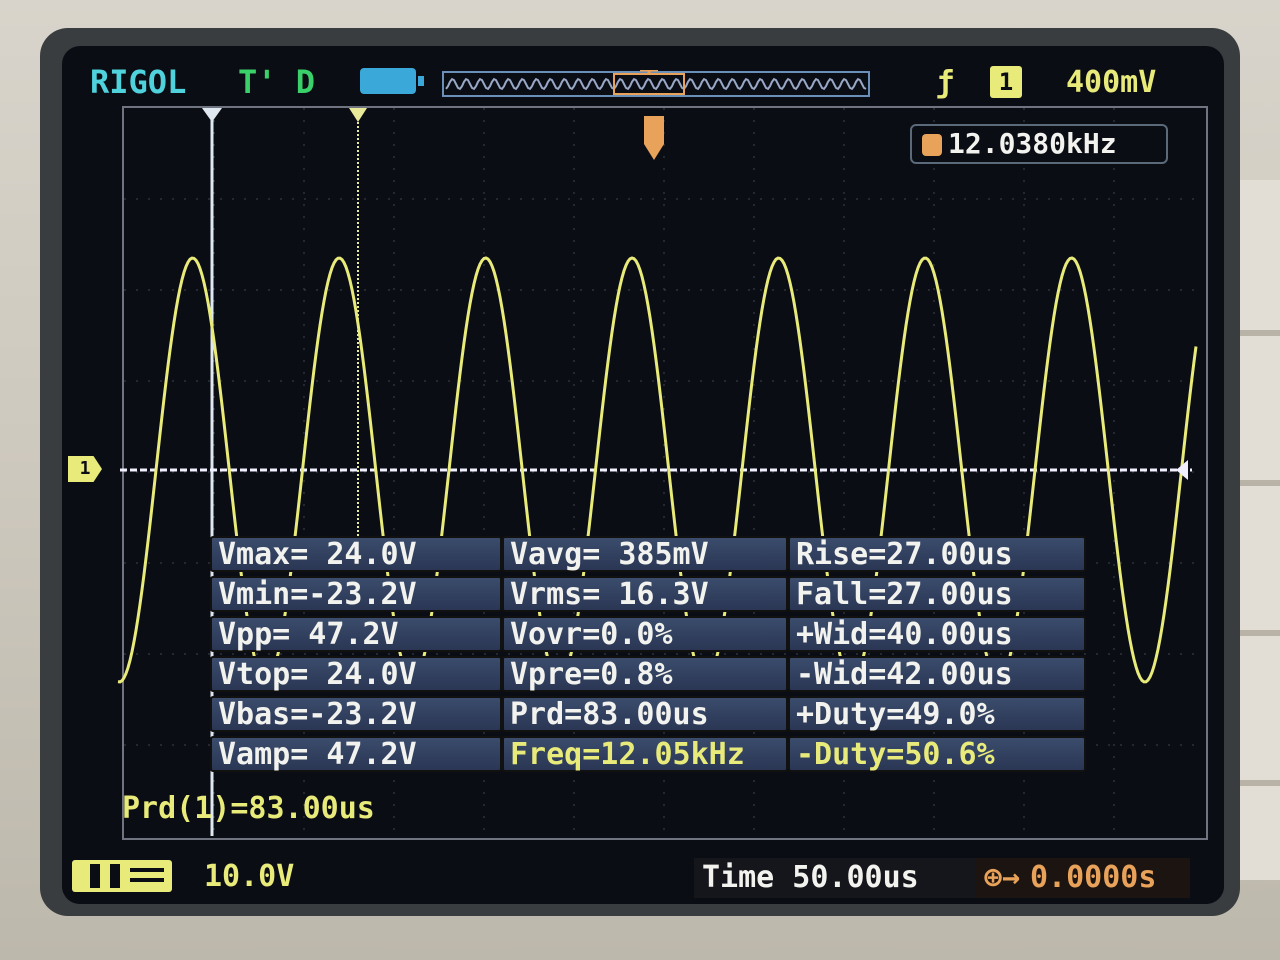 This screenshot has width=1280, height=960. What do you see at coordinates (645, 754) in the screenshot?
I see `measurement-cell: Freq=12.05kHz` at bounding box center [645, 754].